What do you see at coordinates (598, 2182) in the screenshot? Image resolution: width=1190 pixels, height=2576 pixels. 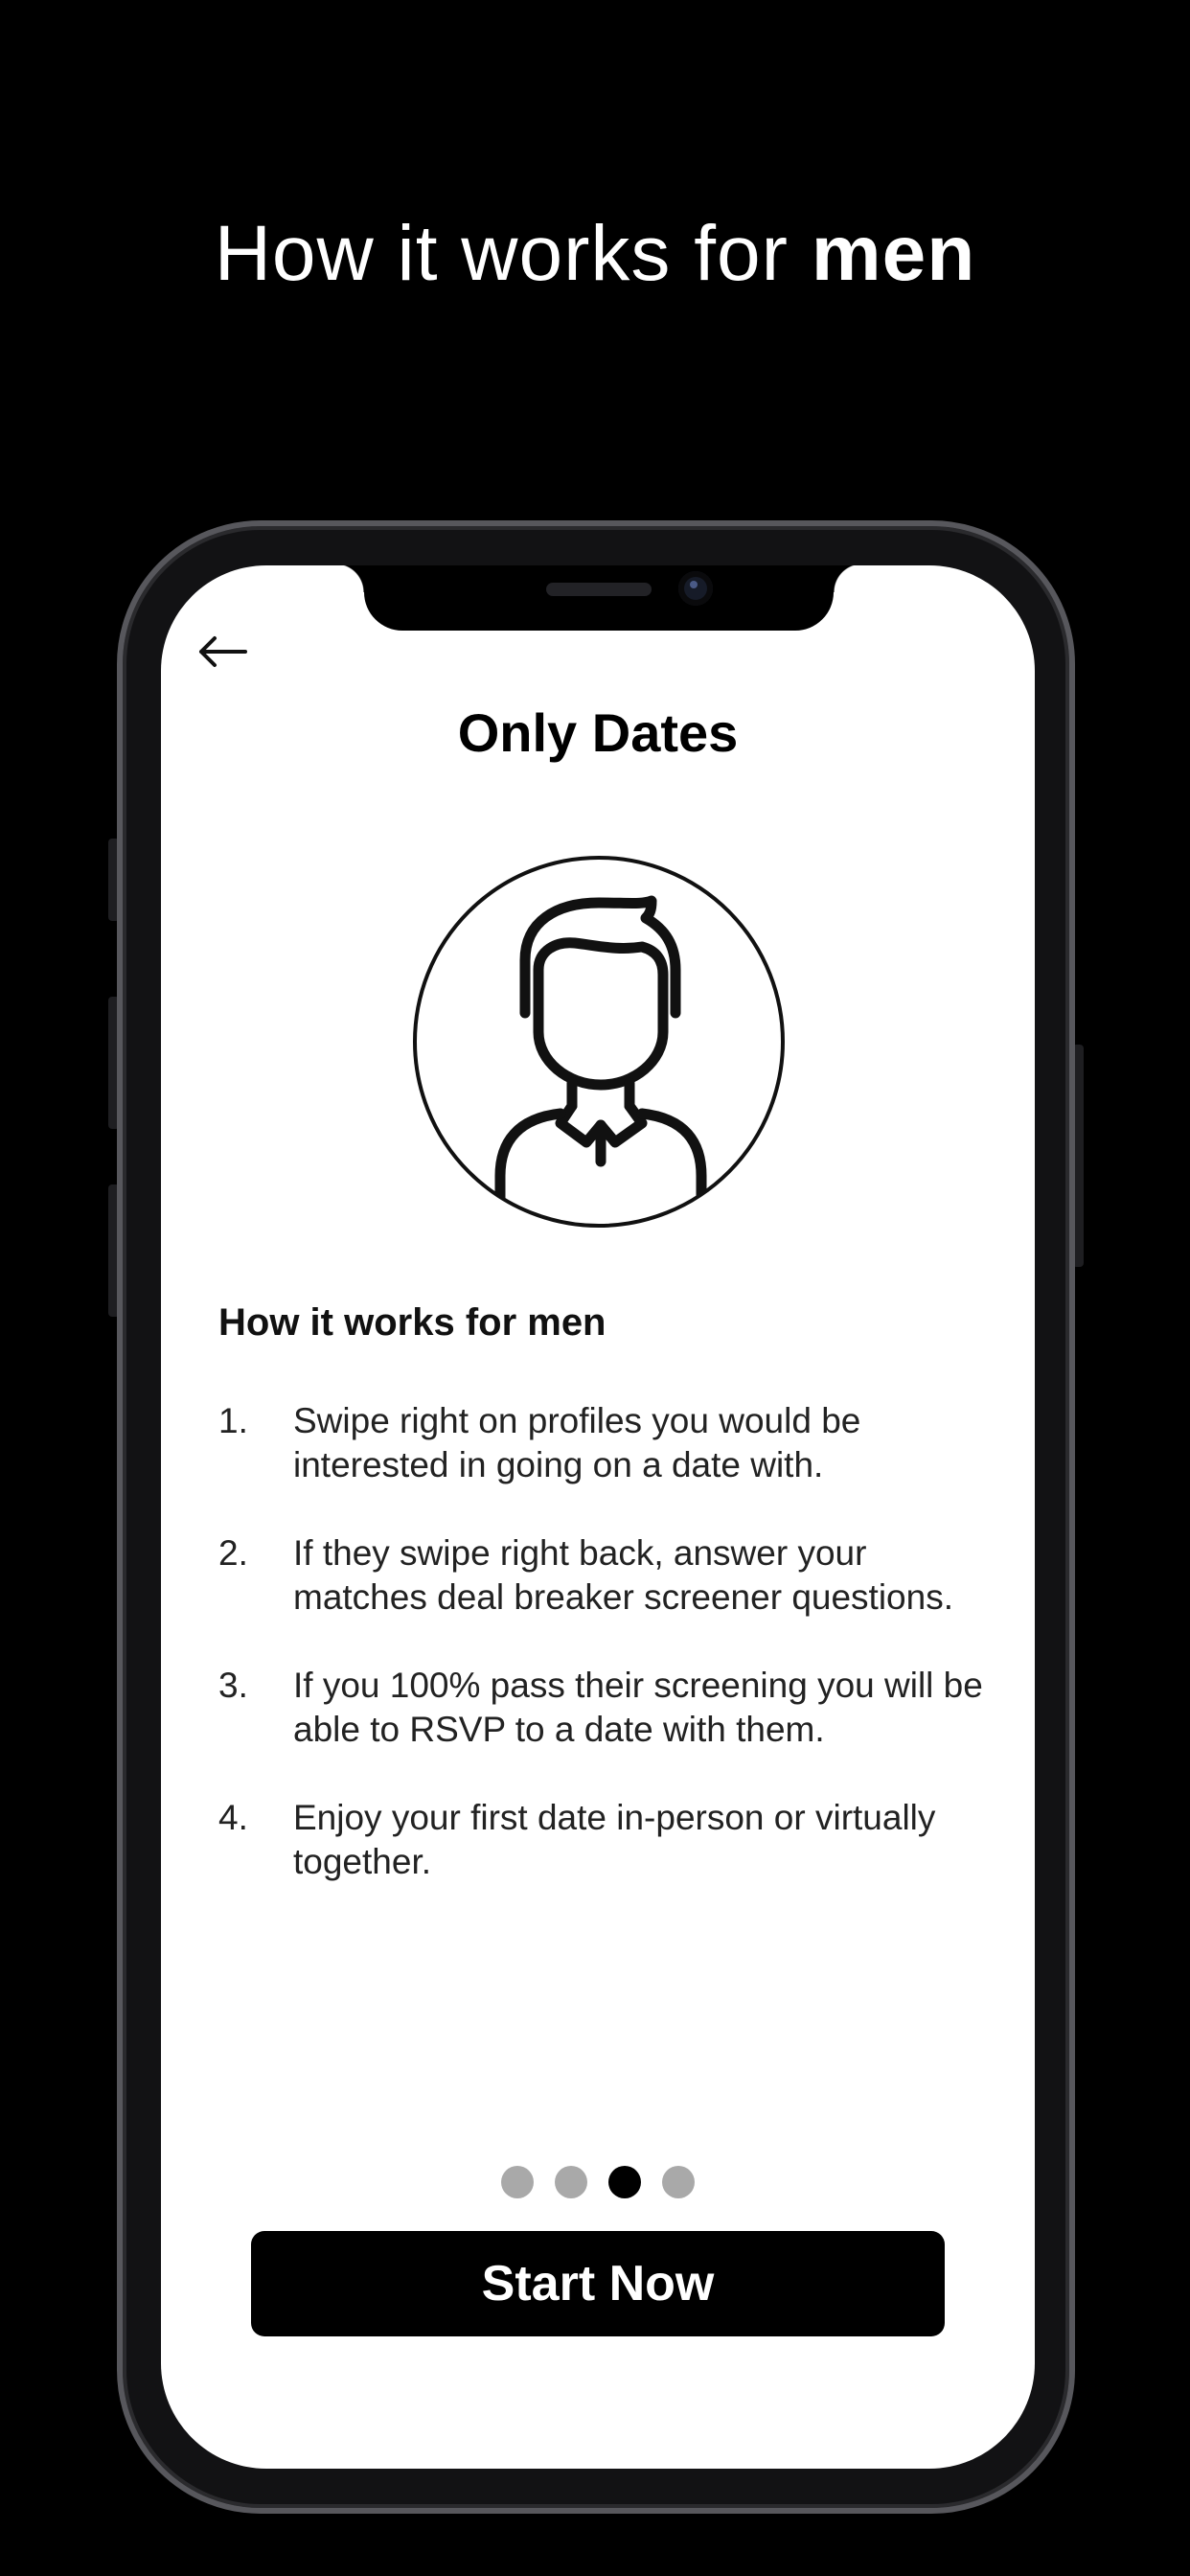 I see `page-indicator` at bounding box center [598, 2182].